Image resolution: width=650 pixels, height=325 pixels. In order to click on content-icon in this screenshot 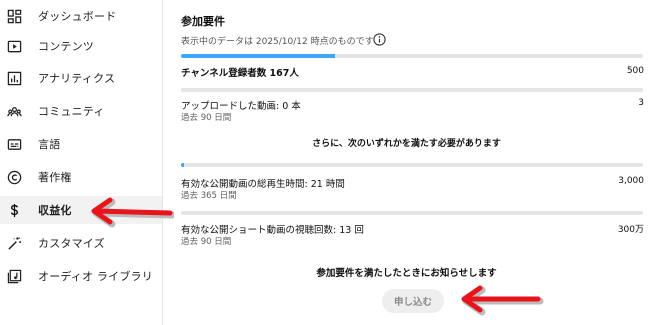, I will do `click(14, 46)`.